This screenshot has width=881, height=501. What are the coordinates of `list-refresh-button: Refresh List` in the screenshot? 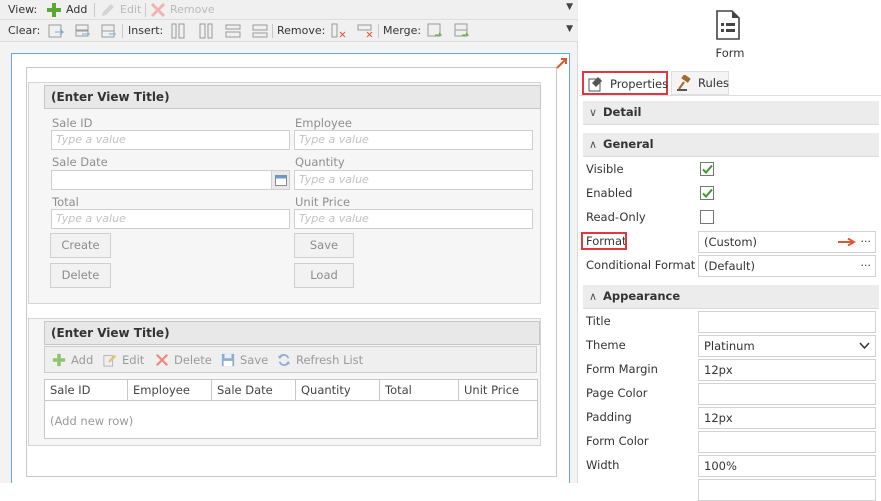 It's located at (320, 360).